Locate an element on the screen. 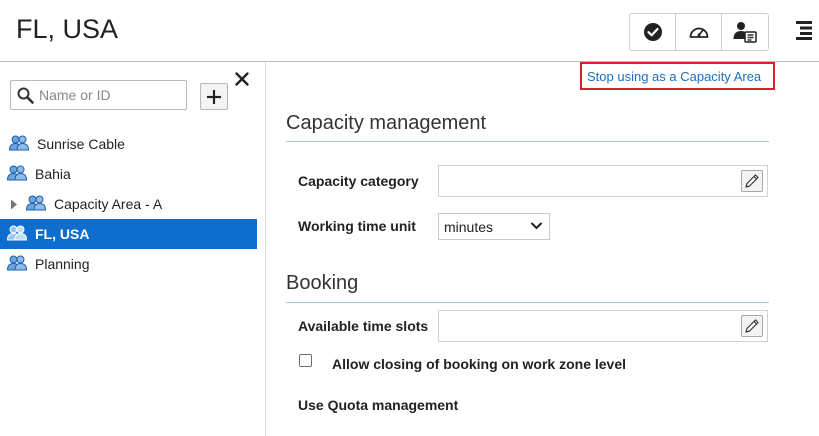 The height and width of the screenshot is (436, 819). tree-item-capacity-area-a: Capacity Area - A is located at coordinates (128, 204).